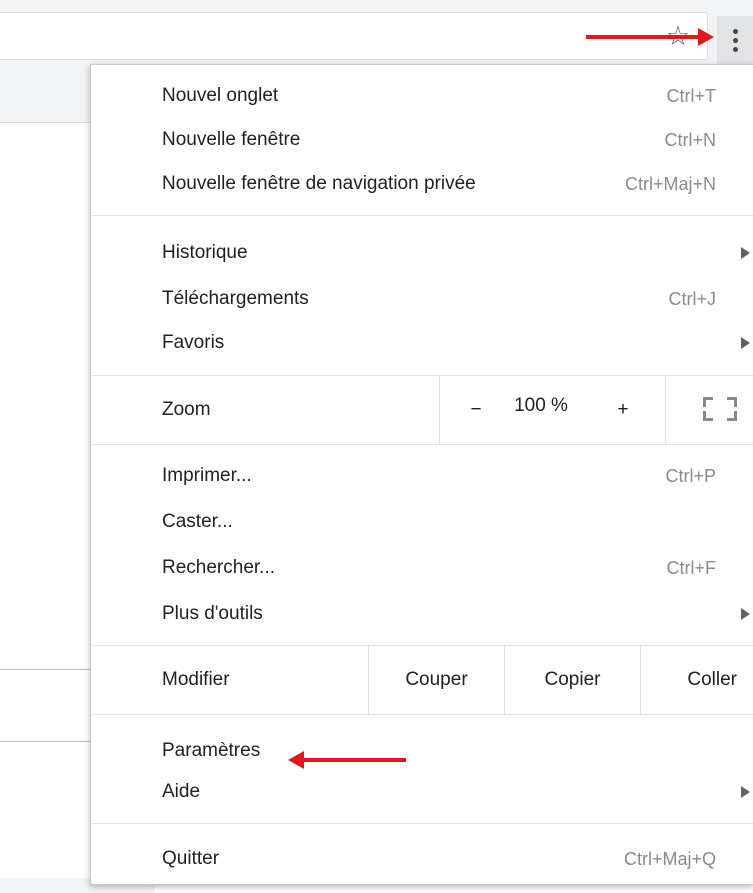  Describe the element at coordinates (422, 859) in the screenshot. I see `menu-item-quit: Quitter Ctrl+Maj+Q` at that location.